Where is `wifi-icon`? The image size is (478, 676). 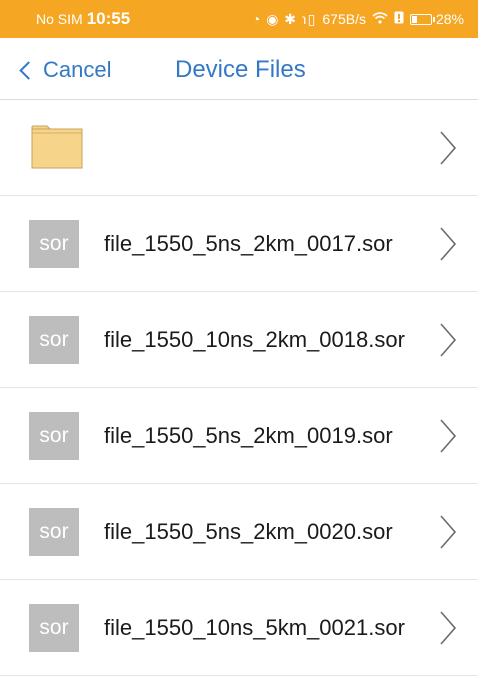
wifi-icon is located at coordinates (380, 19).